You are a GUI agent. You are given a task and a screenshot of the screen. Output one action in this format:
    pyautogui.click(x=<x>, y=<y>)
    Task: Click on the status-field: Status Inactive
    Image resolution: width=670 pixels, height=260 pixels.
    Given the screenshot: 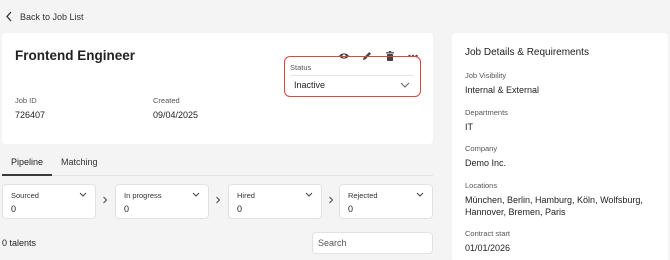 What is the action you would take?
    pyautogui.click(x=352, y=76)
    